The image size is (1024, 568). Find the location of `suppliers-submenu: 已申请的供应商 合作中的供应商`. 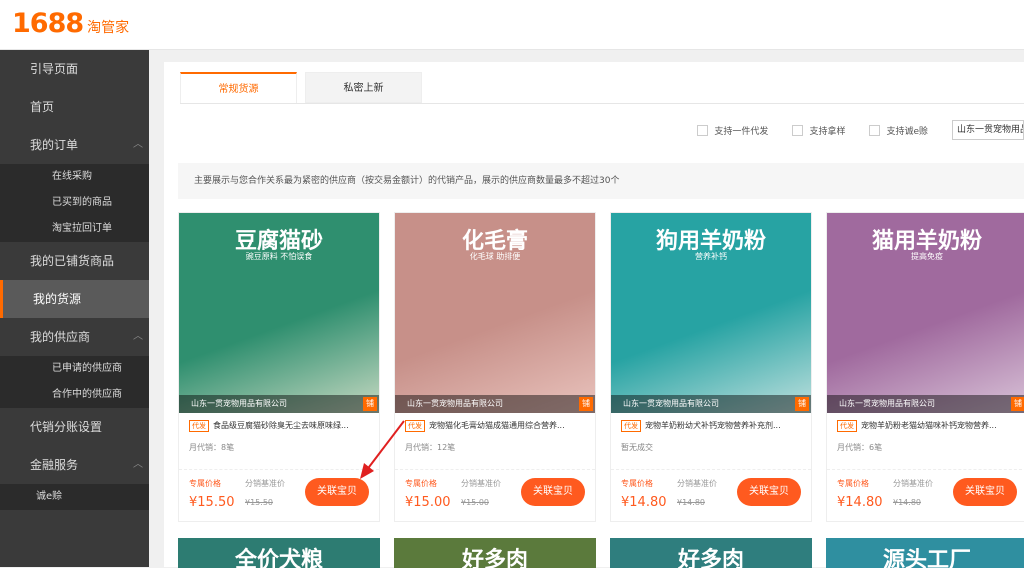

suppliers-submenu: 已申请的供应商 合作中的供应商 is located at coordinates (74, 382).